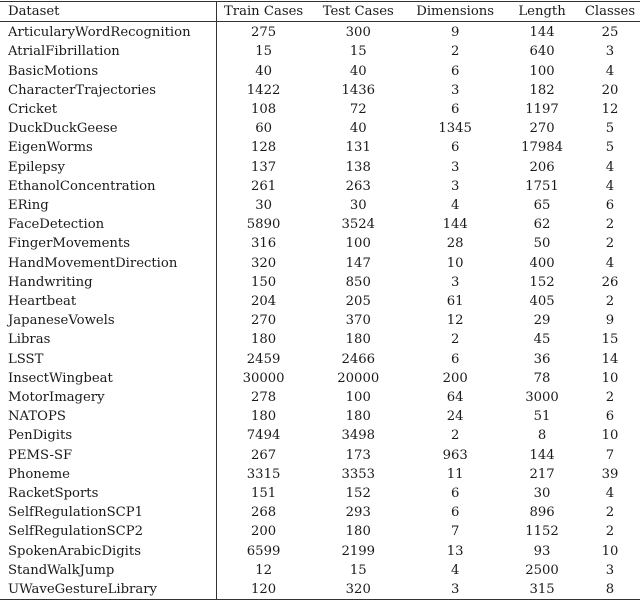  What do you see at coordinates (610, 206) in the screenshot?
I see `cell-classes: 6` at bounding box center [610, 206].